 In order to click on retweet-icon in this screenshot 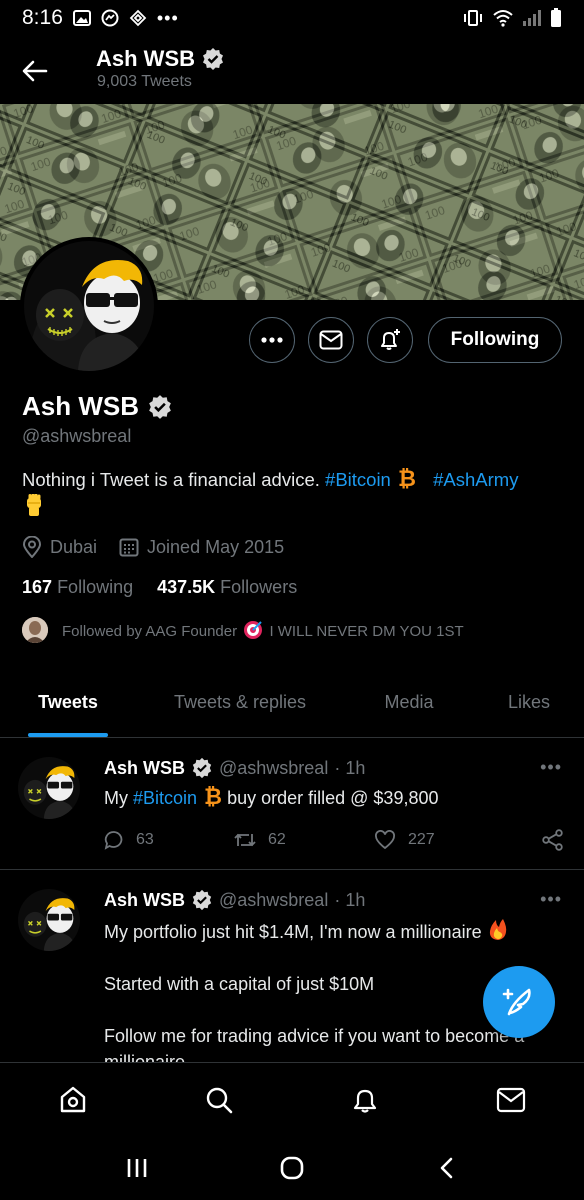, I will do `click(245, 840)`.